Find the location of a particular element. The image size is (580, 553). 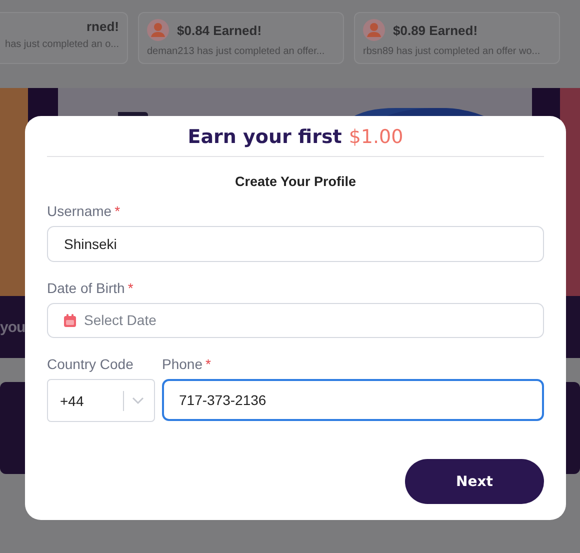

dialog-subtitle: Create Your Profile is located at coordinates (296, 181).